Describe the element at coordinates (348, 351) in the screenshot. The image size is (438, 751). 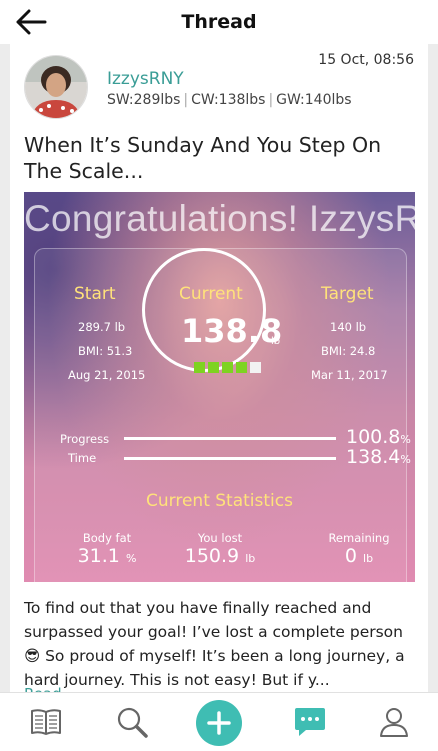
I see `target-bmi: BMI: 24.8` at that location.